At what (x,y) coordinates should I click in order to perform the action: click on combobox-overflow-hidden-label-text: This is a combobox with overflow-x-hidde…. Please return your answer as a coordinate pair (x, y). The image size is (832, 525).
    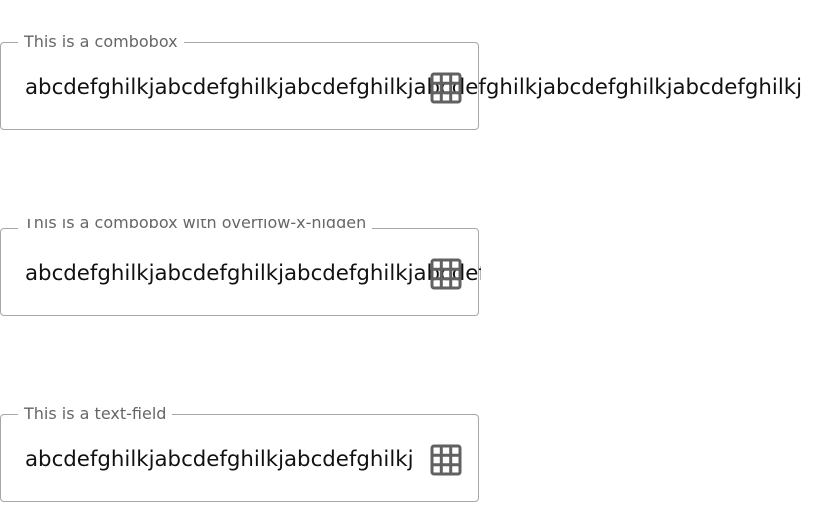
    Looking at the image, I should click on (195, 225).